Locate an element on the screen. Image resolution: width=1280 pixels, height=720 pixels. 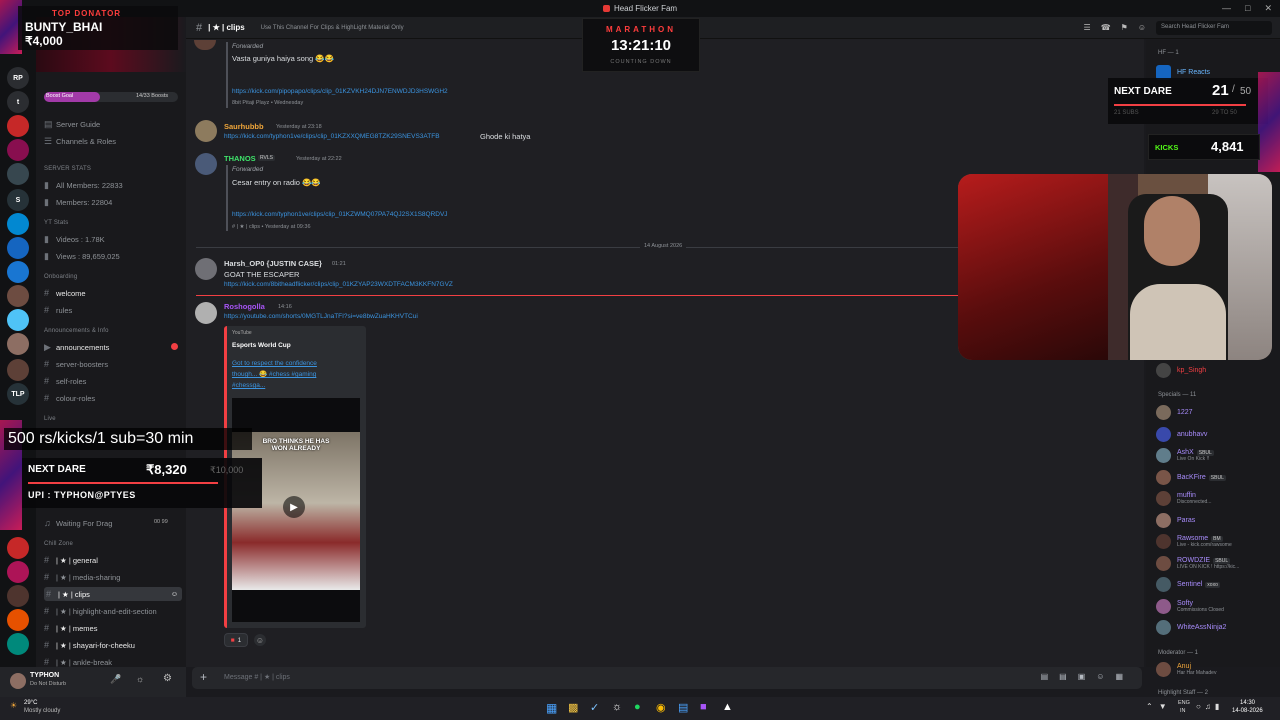
mute-icon: 🎤 is located at coordinates (115, 679).